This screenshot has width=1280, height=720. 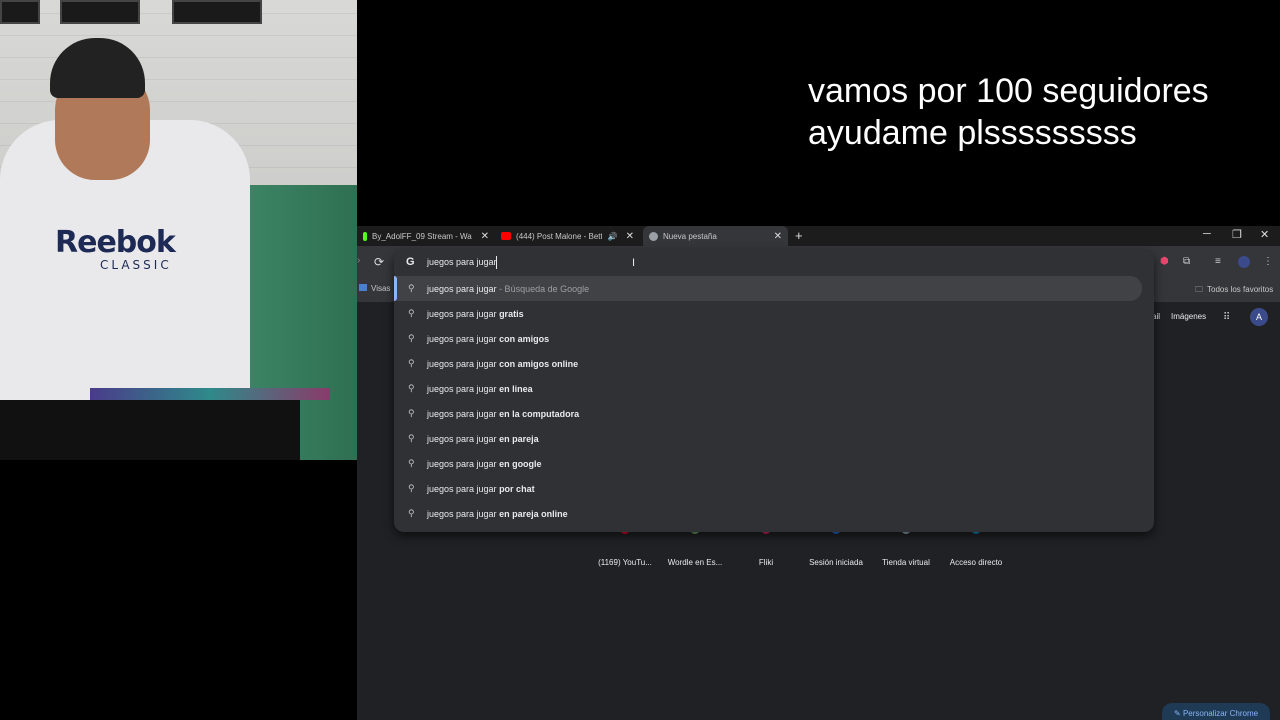 What do you see at coordinates (836, 562) in the screenshot?
I see `shortcut-label: Sesión iniciada` at bounding box center [836, 562].